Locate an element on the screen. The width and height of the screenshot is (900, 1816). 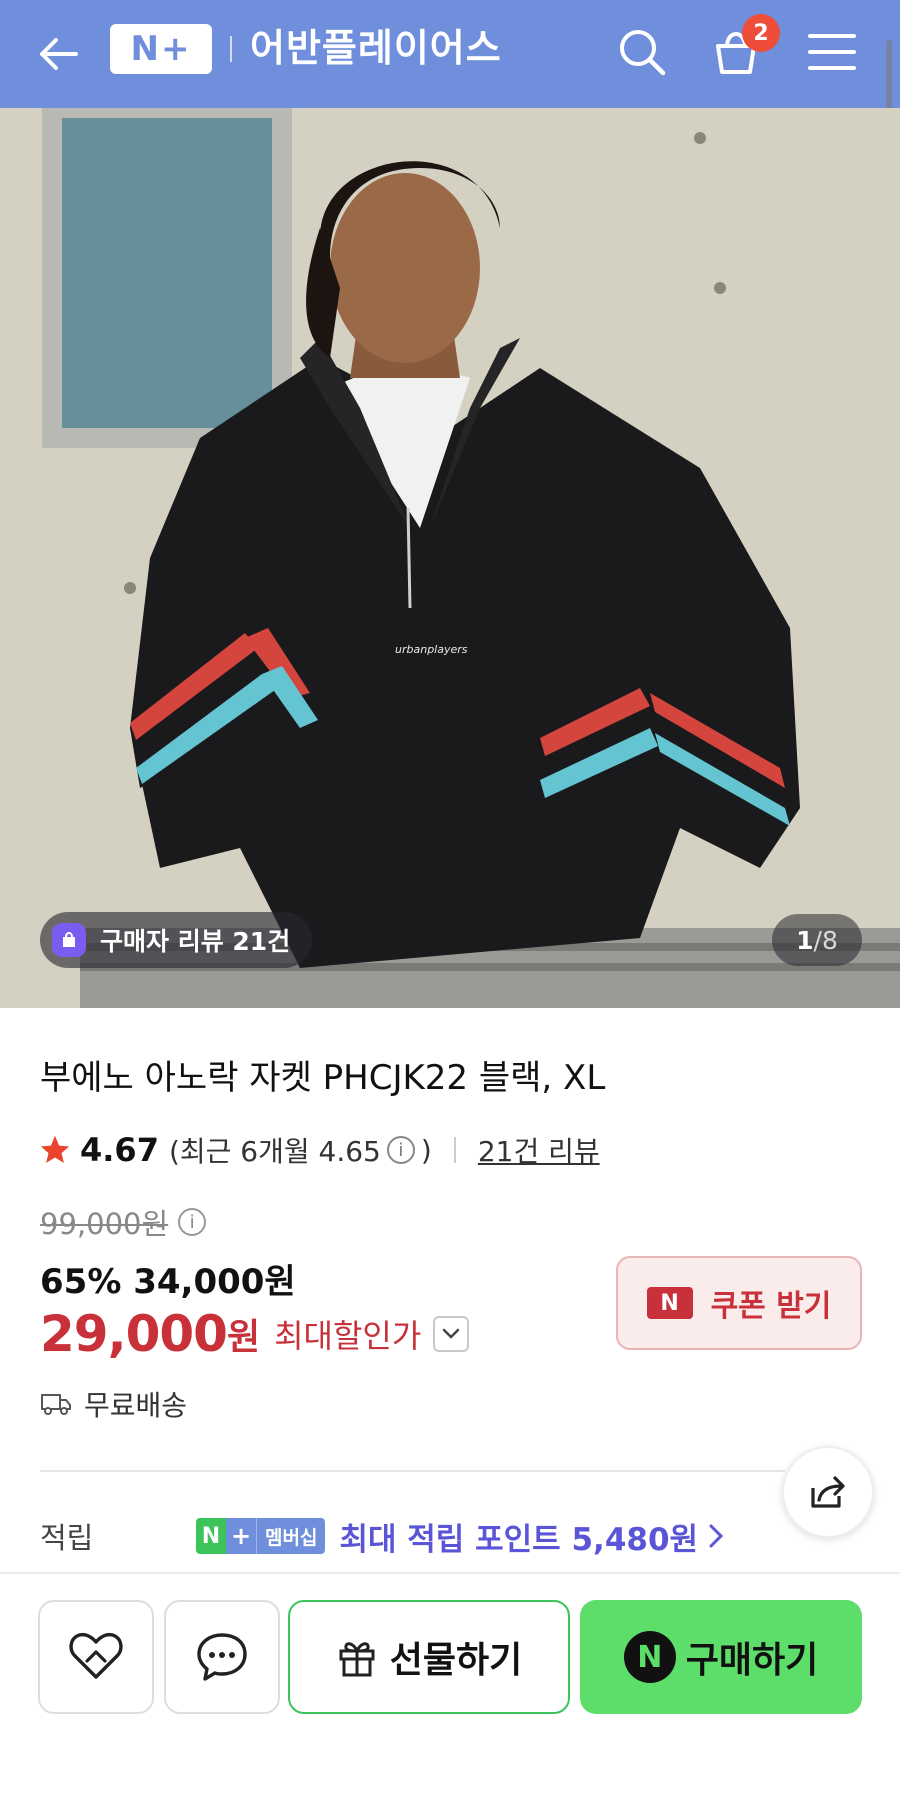
share-button is located at coordinates (828, 1492).